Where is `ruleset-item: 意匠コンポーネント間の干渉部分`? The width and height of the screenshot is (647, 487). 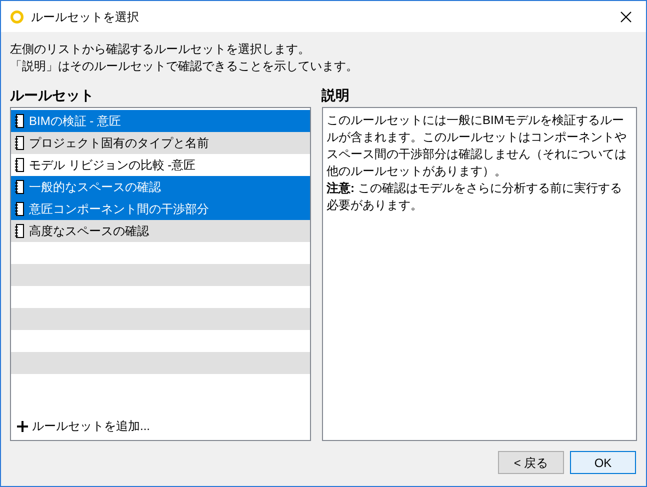 ruleset-item: 意匠コンポーネント間の干渉部分 is located at coordinates (160, 209).